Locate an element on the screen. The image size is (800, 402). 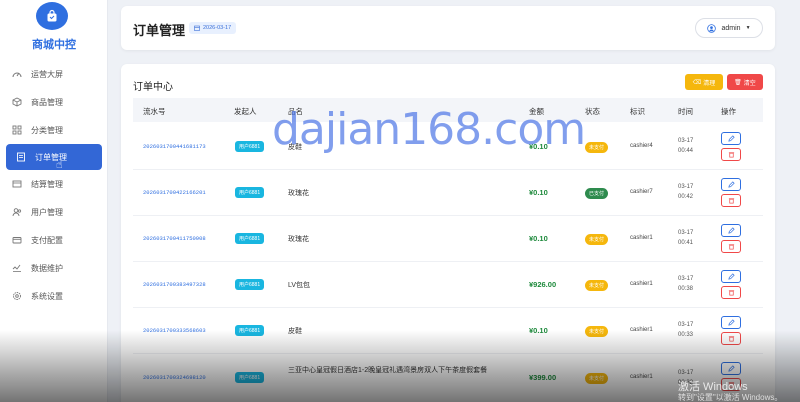
sidebar-item-data: 数据维护 is located at coordinates (54, 268).